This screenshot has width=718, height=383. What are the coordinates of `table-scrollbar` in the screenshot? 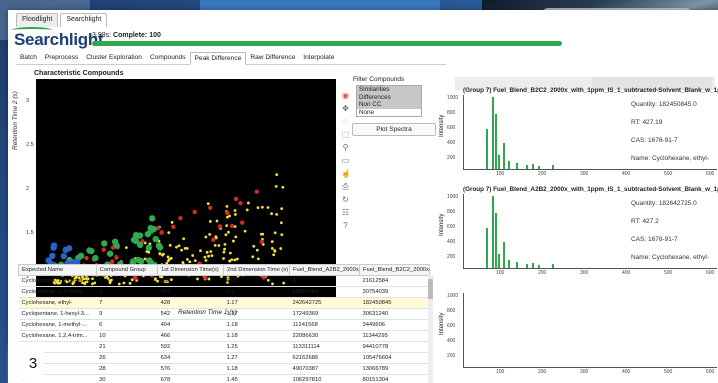 It's located at (430, 329).